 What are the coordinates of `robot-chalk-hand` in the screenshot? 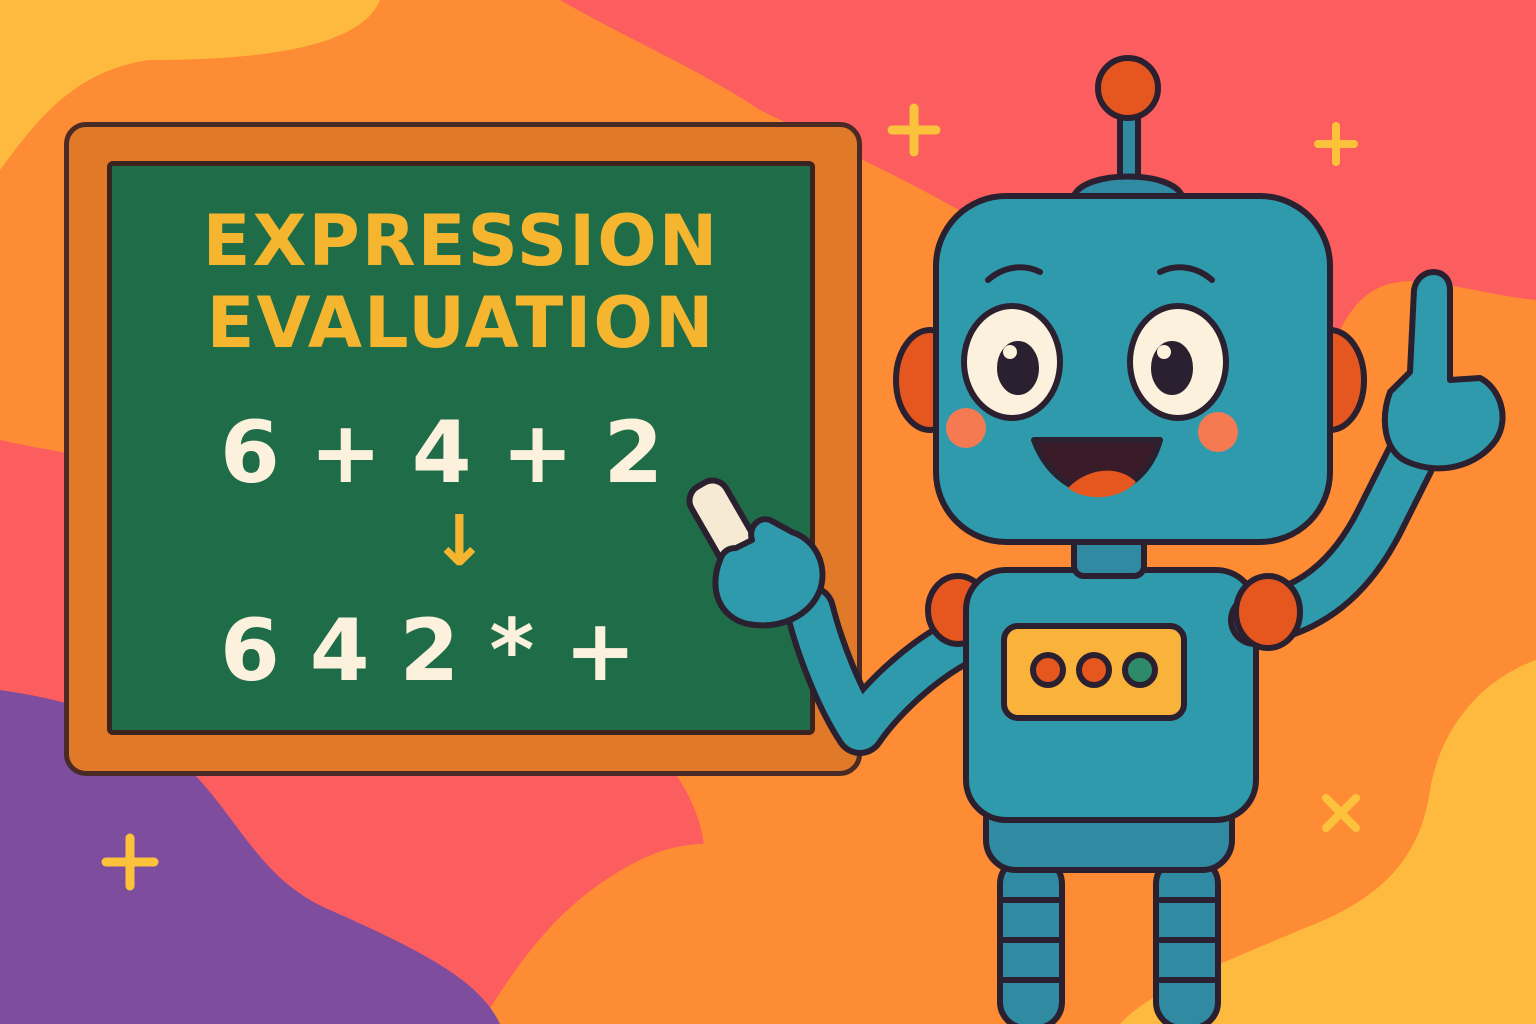 It's located at (756, 553).